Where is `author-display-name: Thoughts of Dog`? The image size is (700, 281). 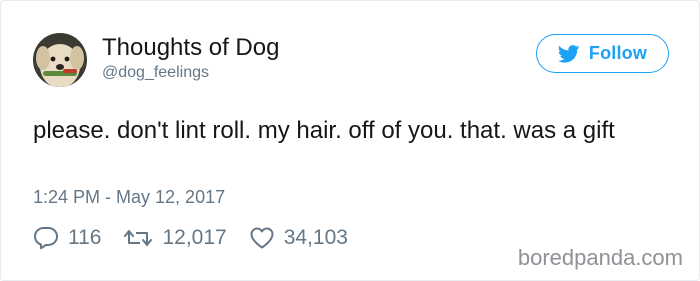
author-display-name: Thoughts of Dog is located at coordinates (190, 48).